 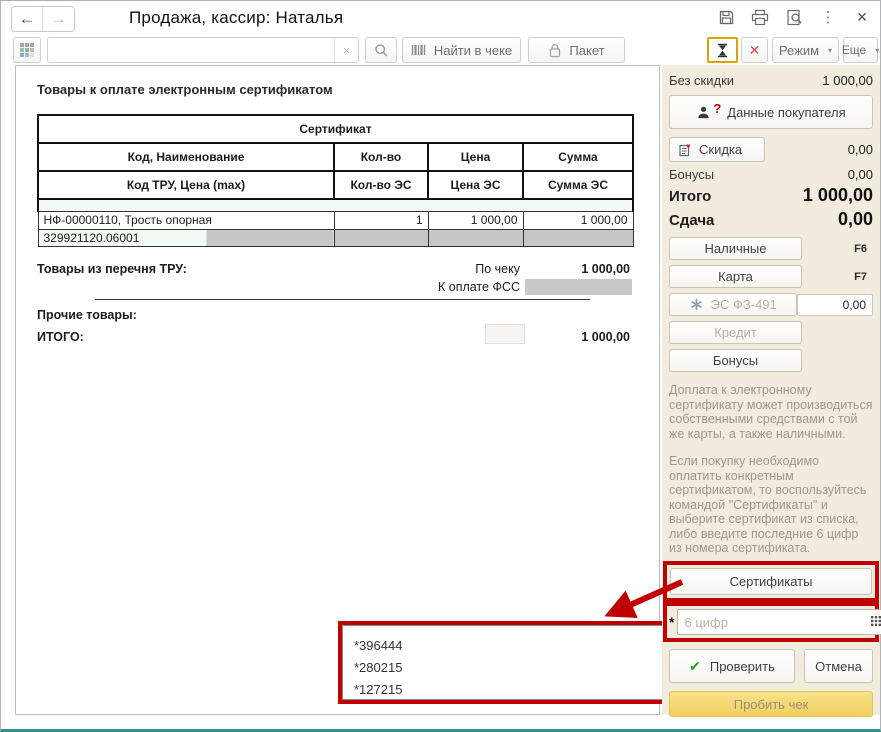 I want to click on cash-label: Наличные, so click(x=735, y=248).